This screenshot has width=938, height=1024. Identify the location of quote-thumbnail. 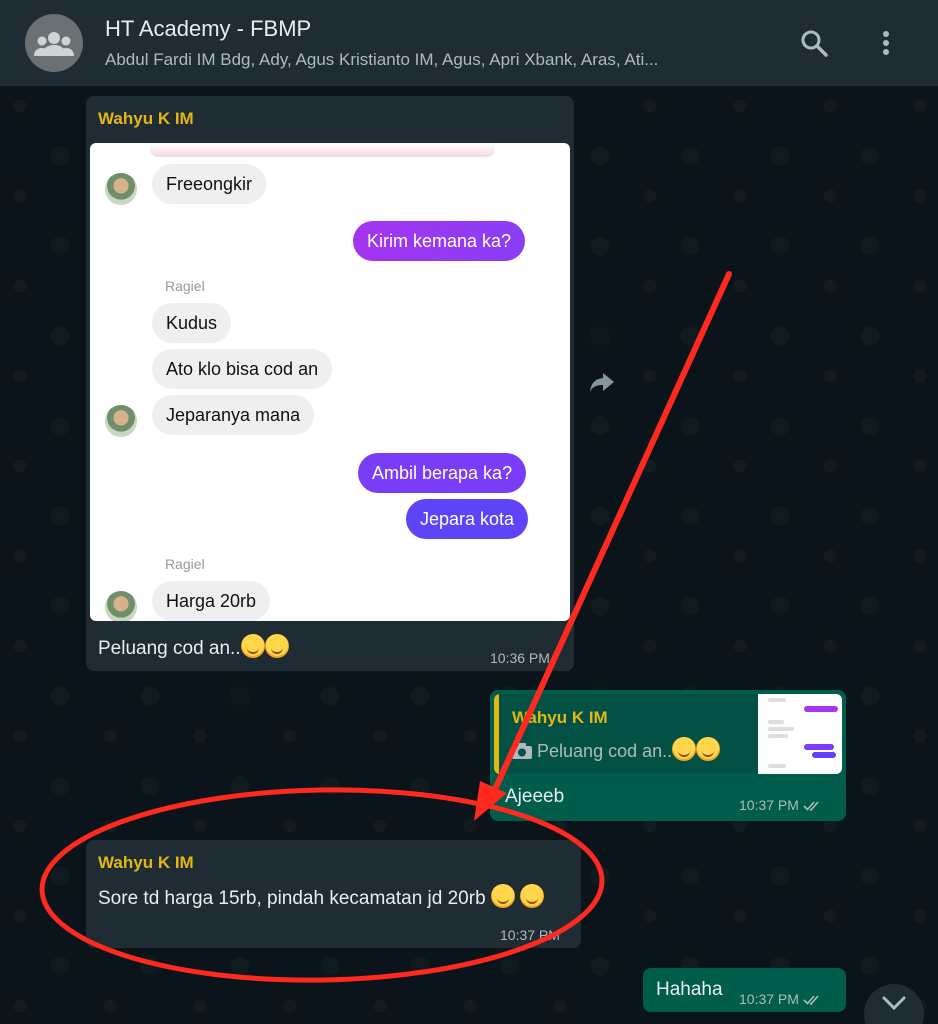
(800, 734).